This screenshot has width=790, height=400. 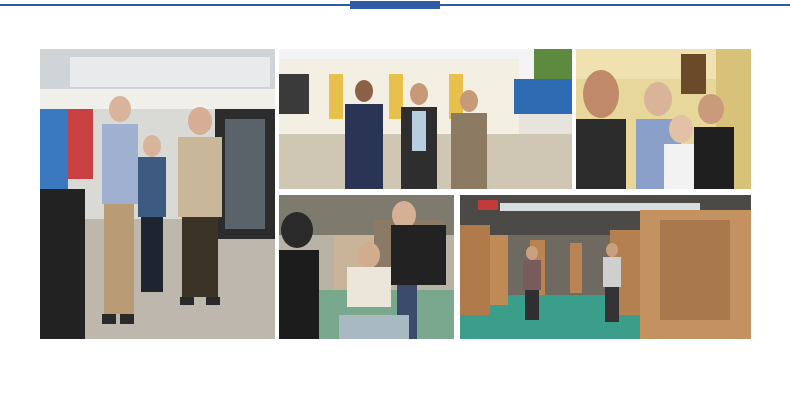 I want to click on header-accent-bar, so click(x=395, y=5).